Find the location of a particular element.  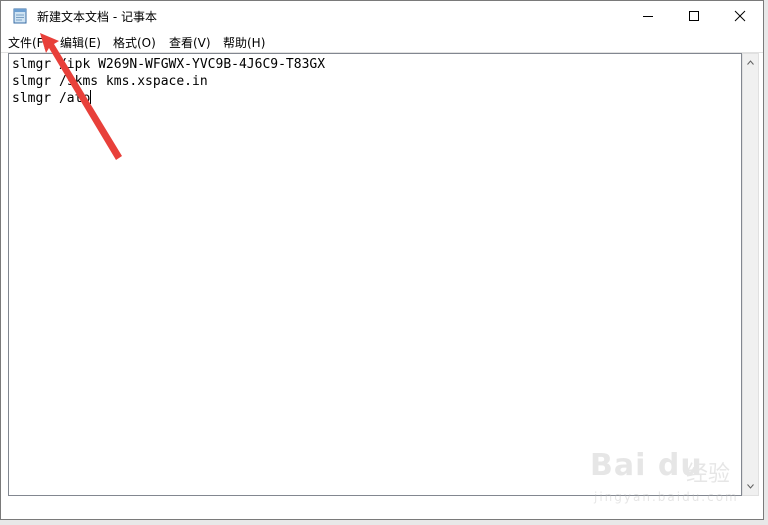

maximize-icon is located at coordinates (694, 16).